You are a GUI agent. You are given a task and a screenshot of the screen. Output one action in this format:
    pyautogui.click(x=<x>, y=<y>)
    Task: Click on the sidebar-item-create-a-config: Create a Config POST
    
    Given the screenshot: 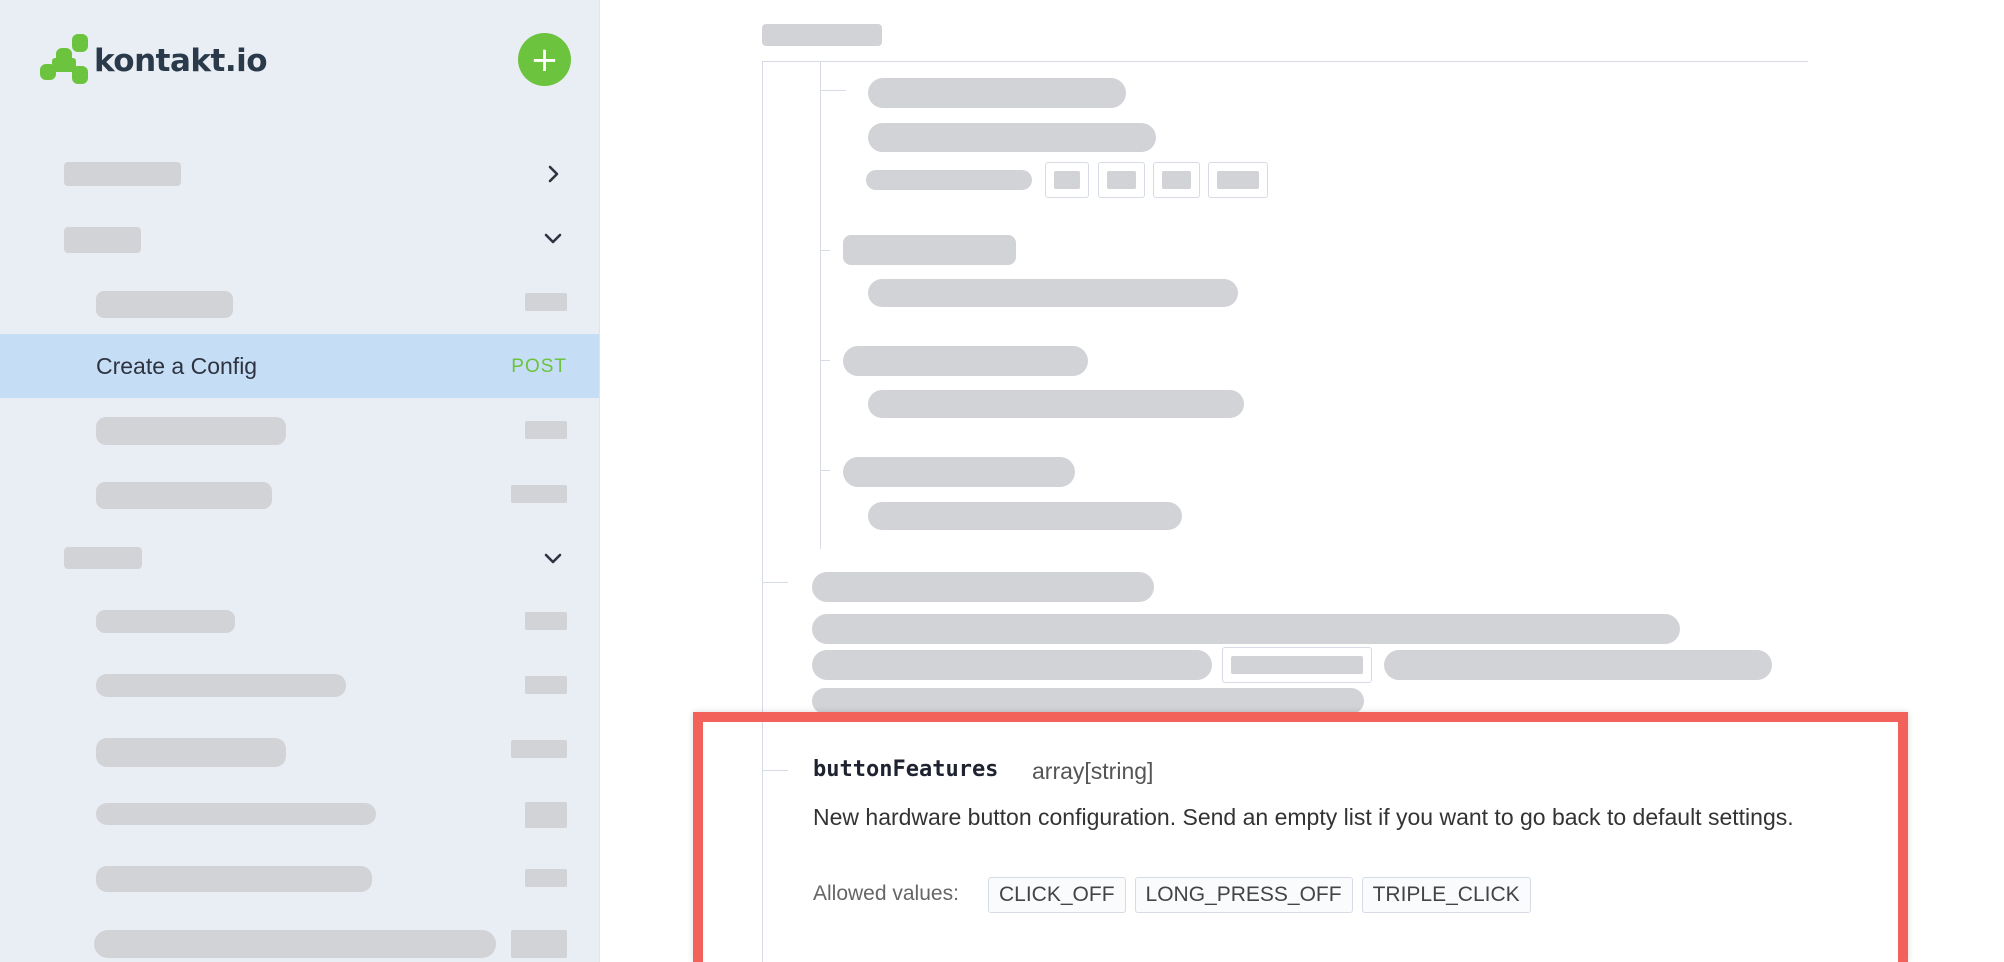 What is the action you would take?
    pyautogui.click(x=299, y=366)
    